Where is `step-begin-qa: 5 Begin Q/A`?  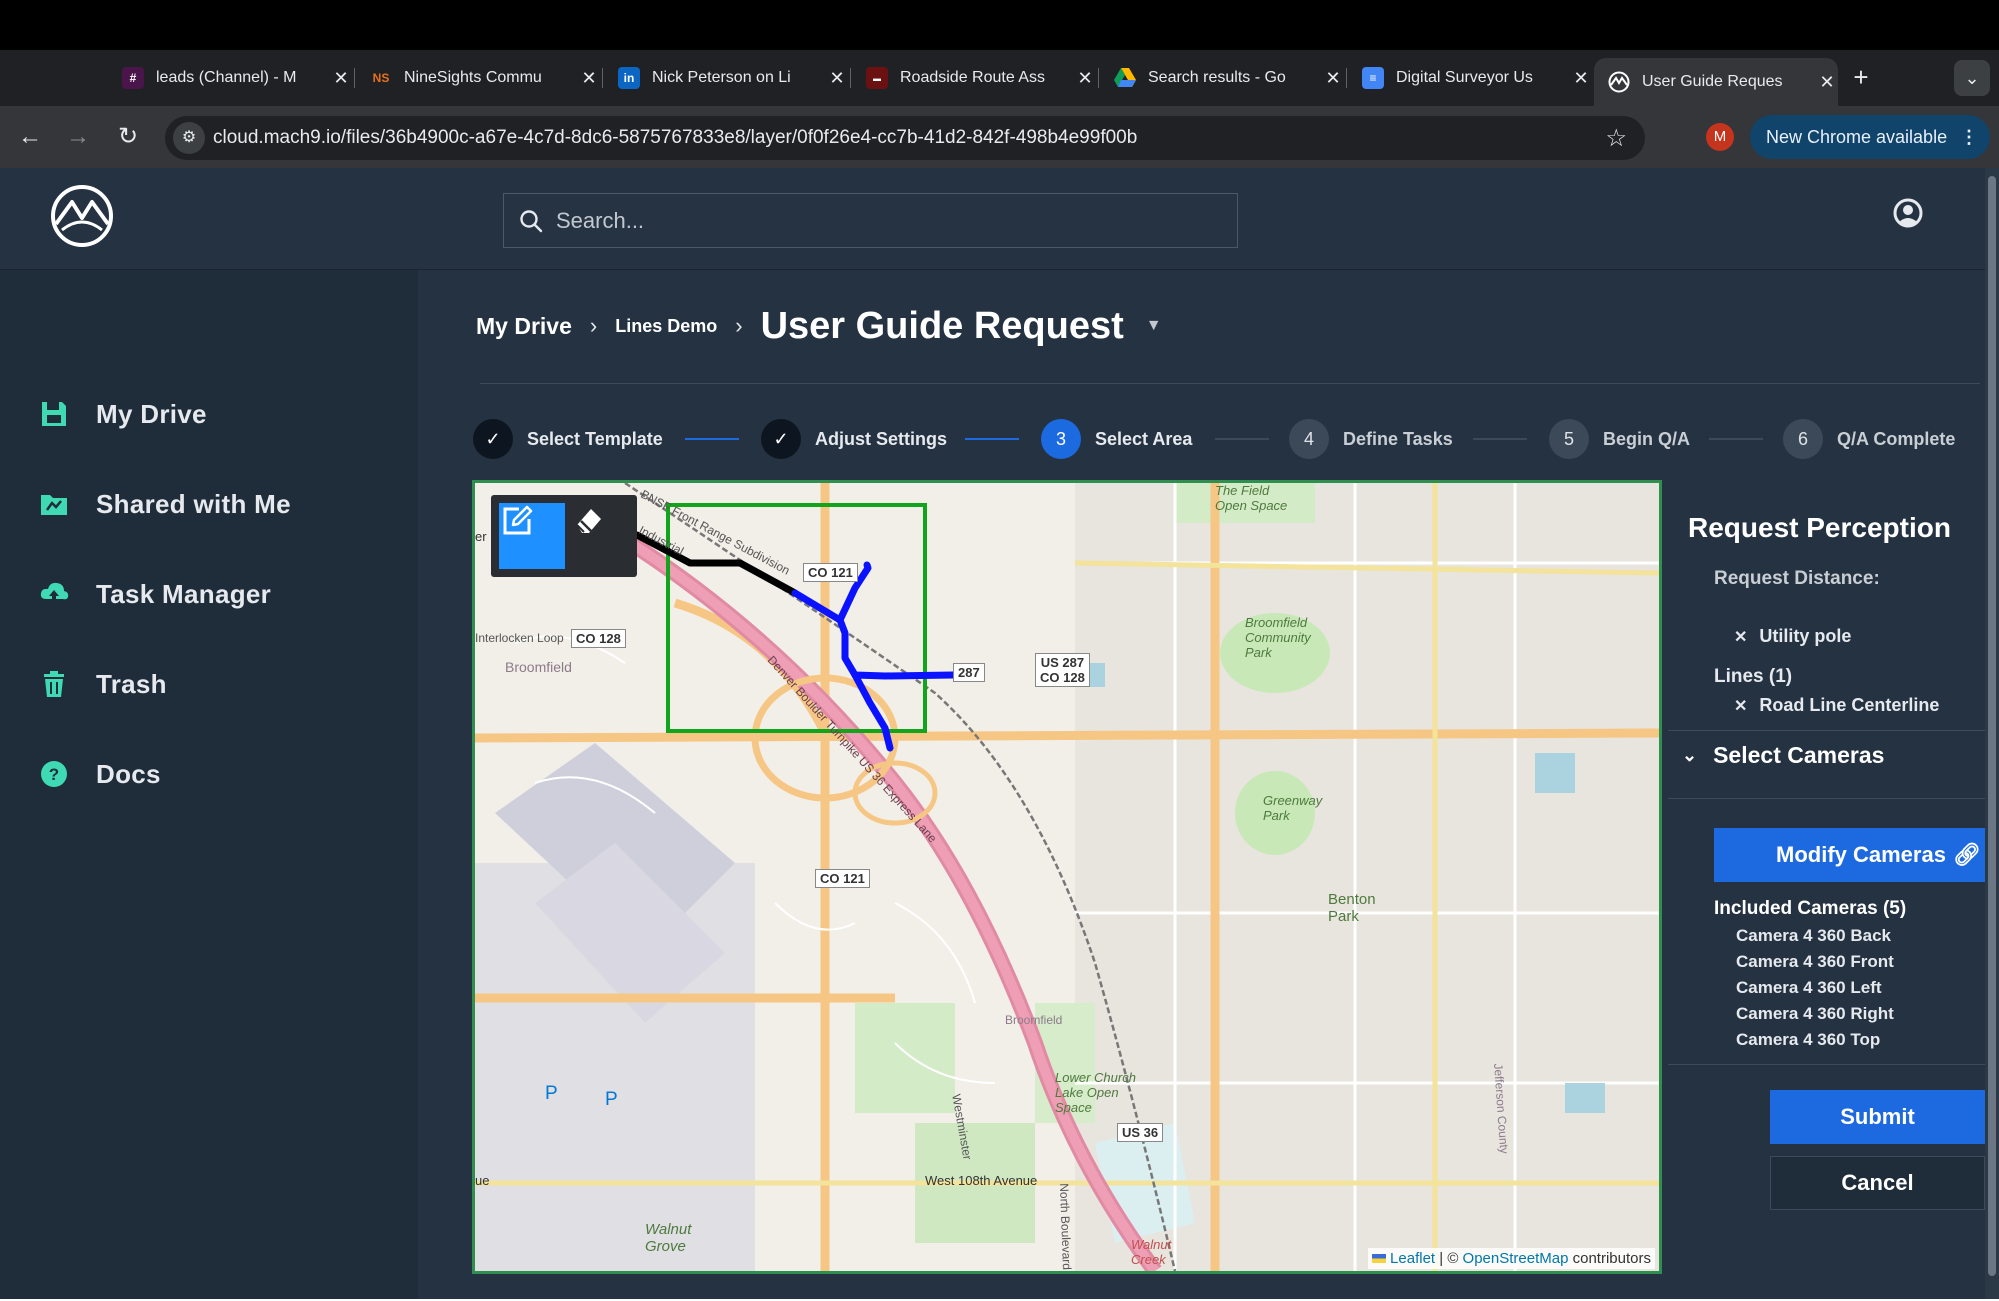
step-begin-qa: 5 Begin Q/A is located at coordinates (1619, 439).